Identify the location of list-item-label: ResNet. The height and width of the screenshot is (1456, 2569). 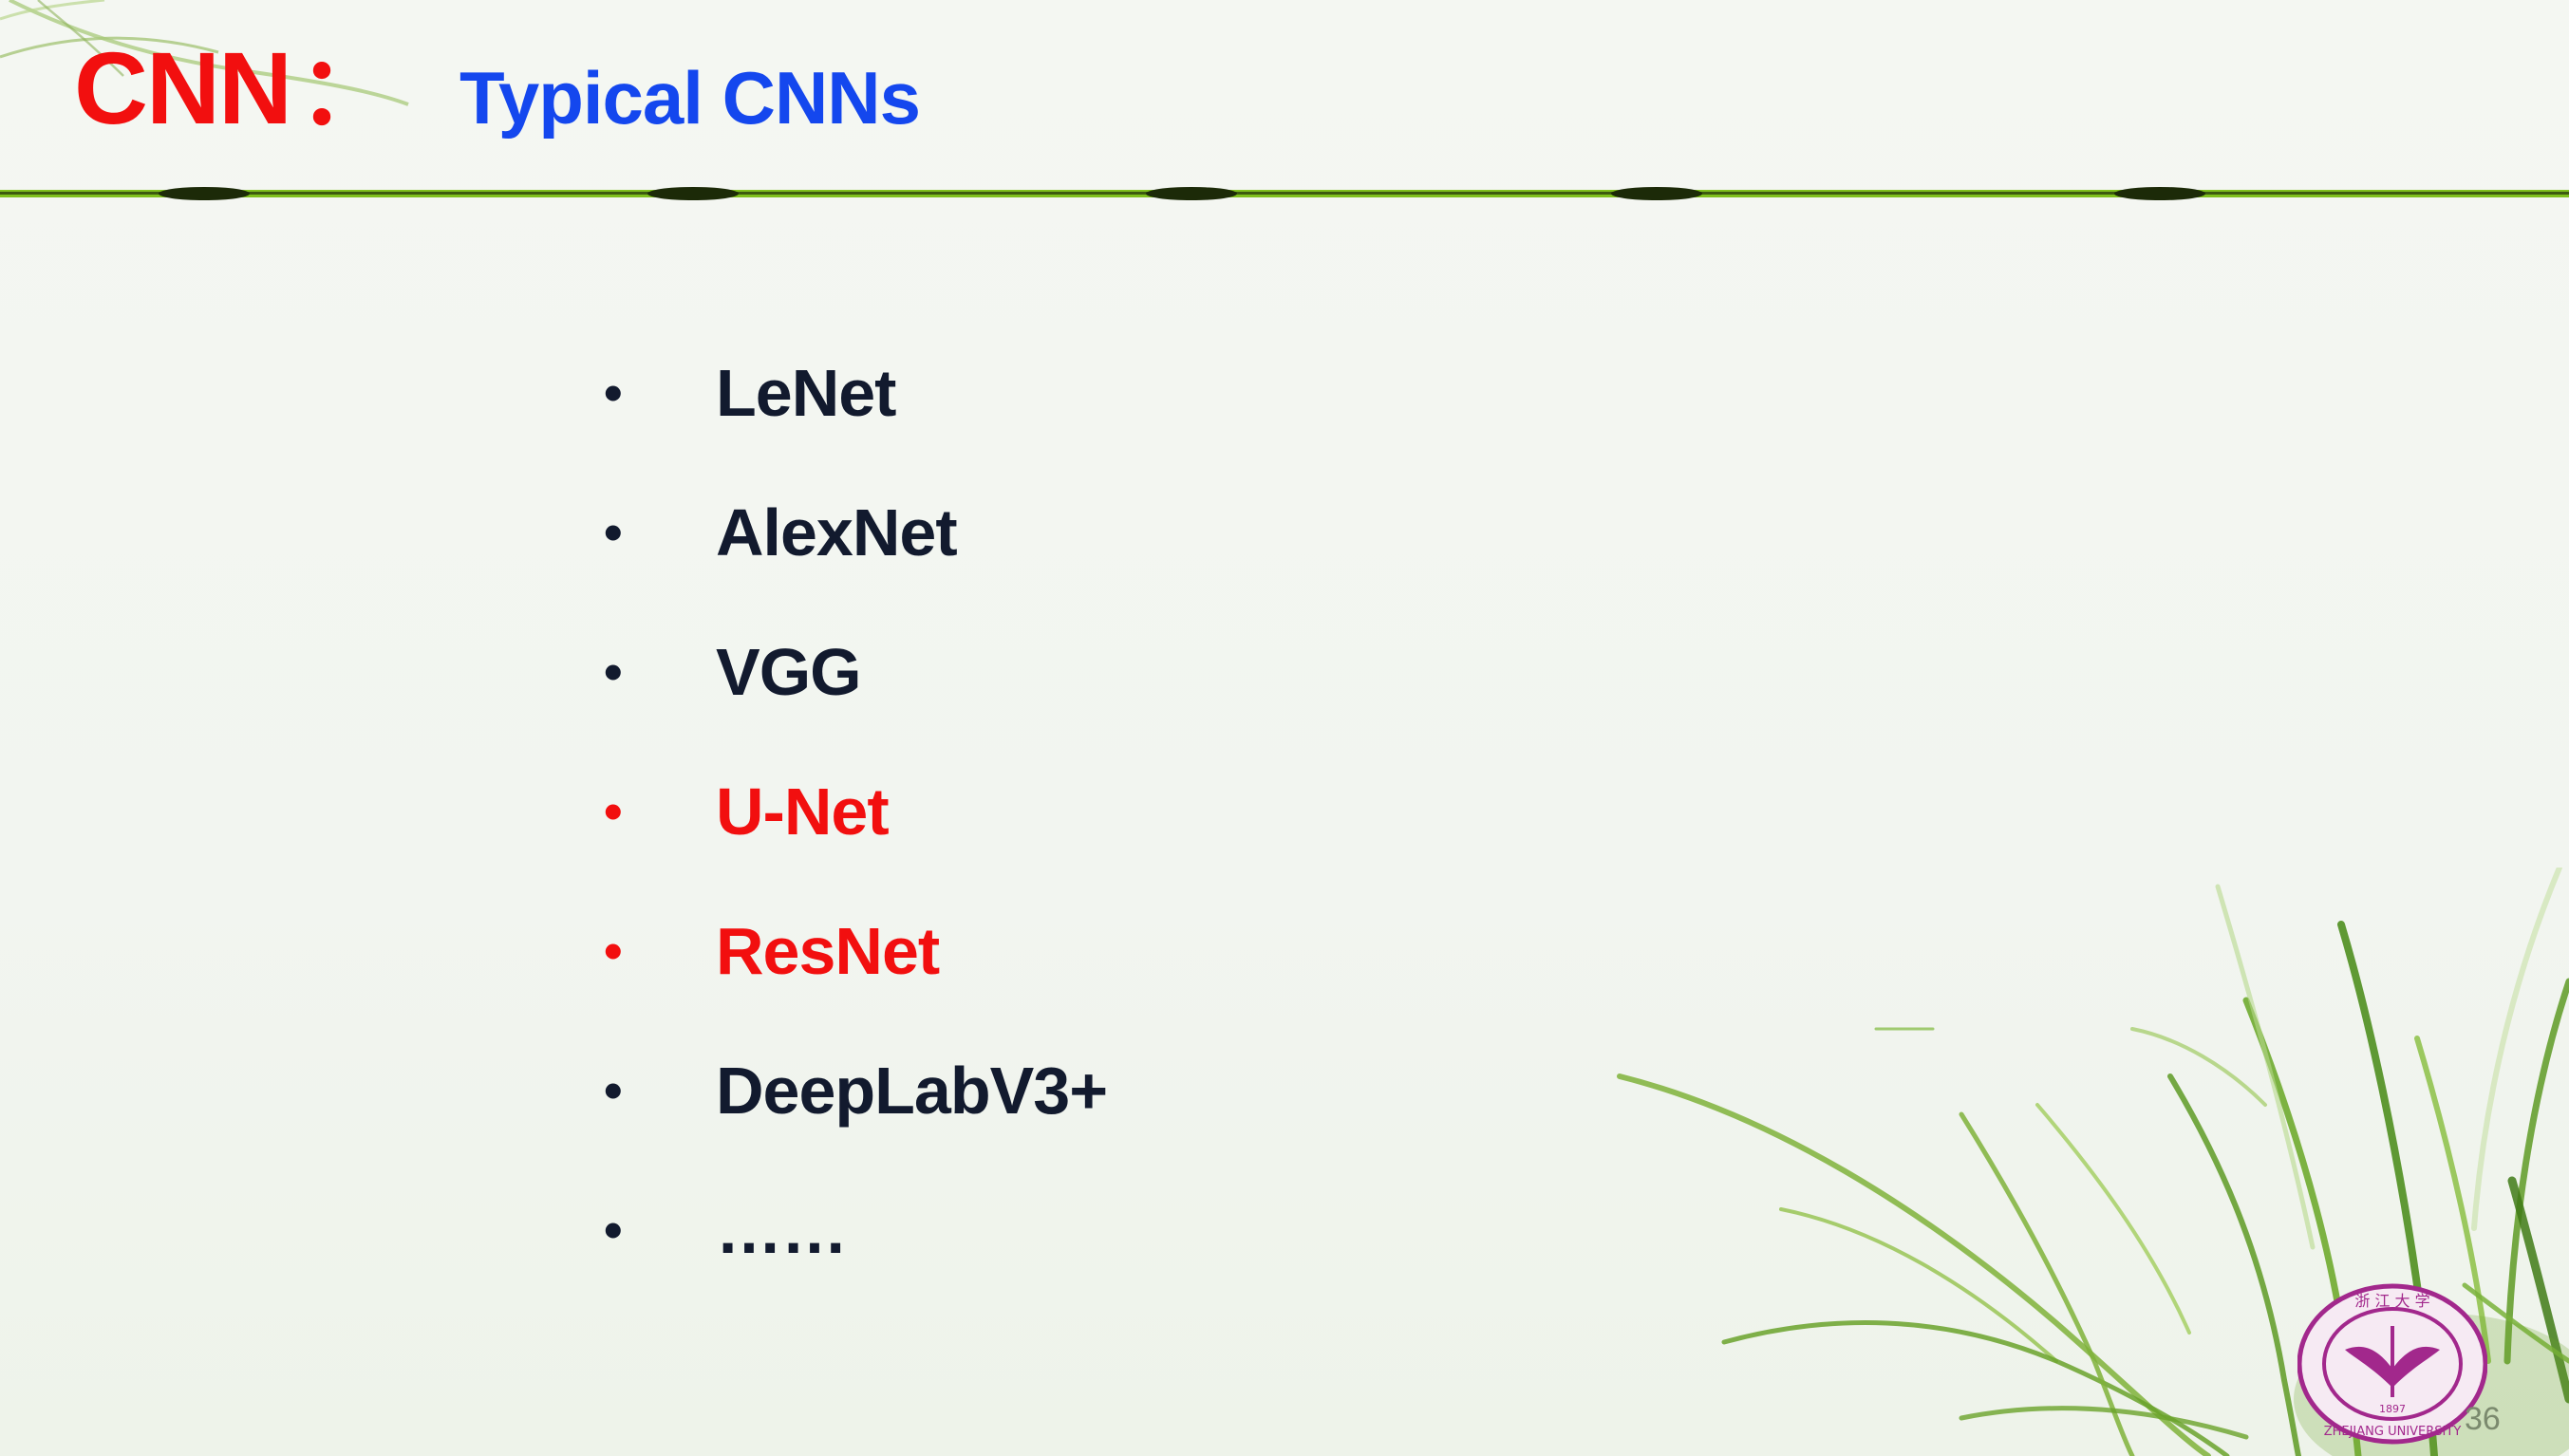
(828, 950).